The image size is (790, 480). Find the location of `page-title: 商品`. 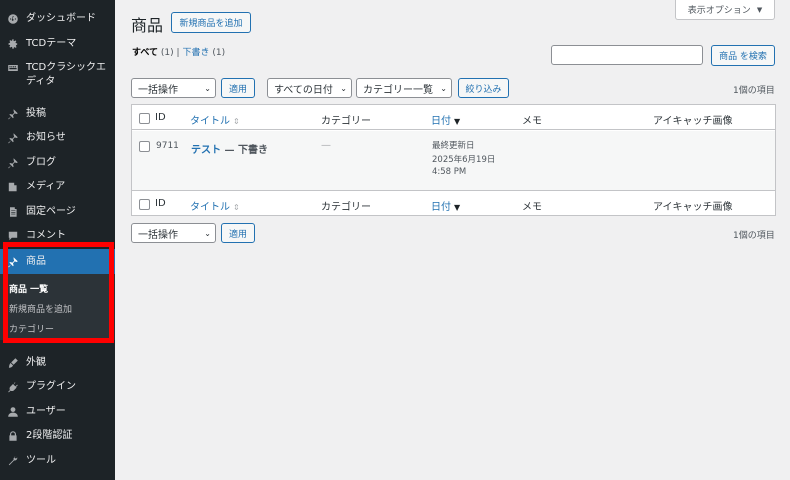

page-title: 商品 is located at coordinates (147, 25).